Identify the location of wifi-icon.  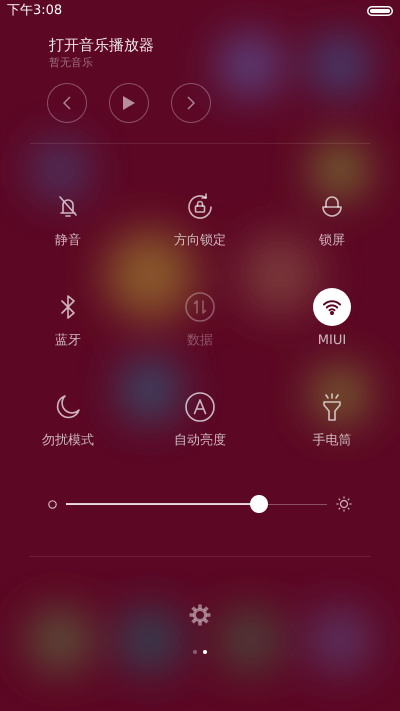
(332, 307).